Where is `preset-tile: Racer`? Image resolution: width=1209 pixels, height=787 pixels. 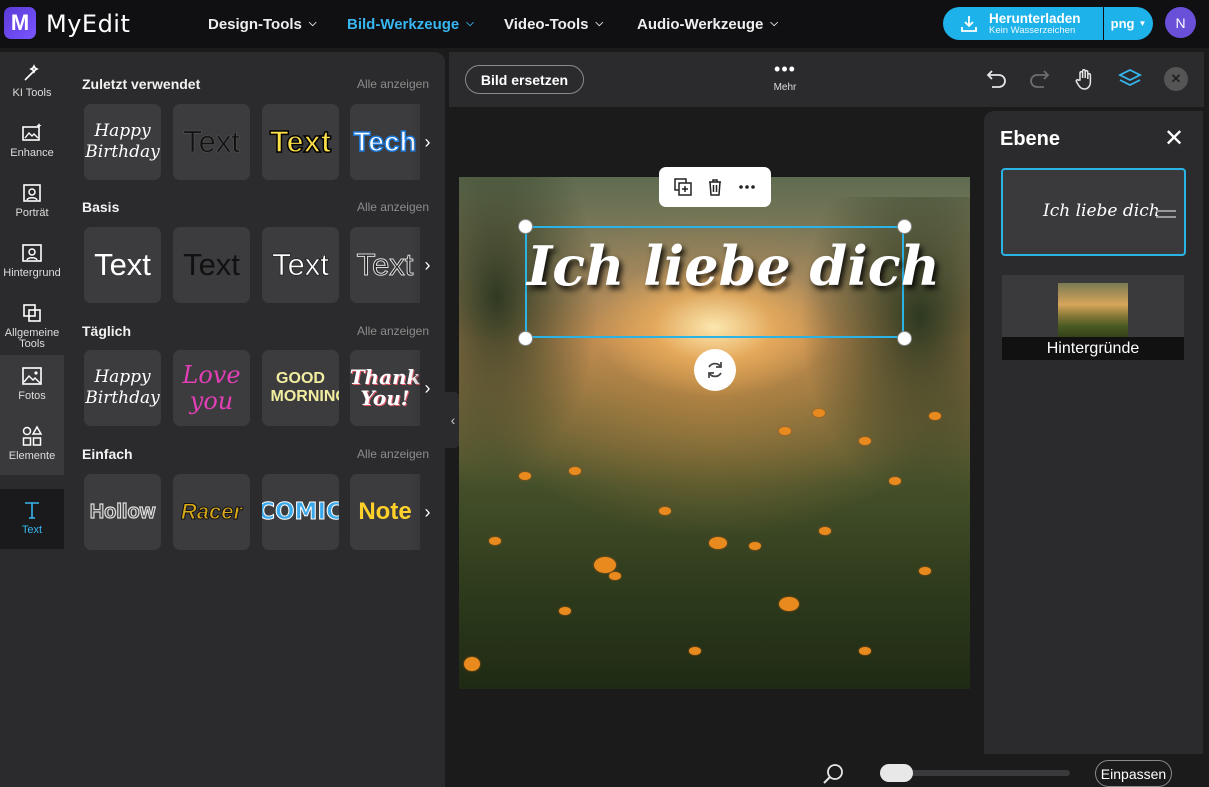
preset-tile: Racer is located at coordinates (211, 512).